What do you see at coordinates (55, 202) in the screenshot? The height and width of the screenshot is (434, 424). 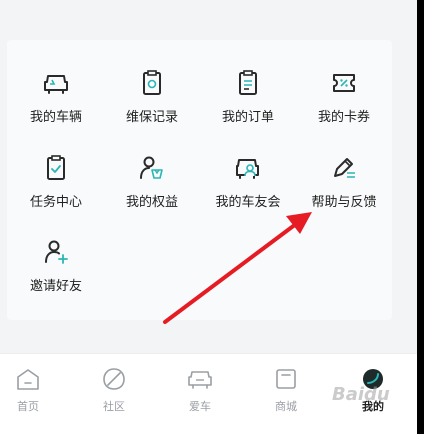 I see `menu-item-label: 任务中心` at bounding box center [55, 202].